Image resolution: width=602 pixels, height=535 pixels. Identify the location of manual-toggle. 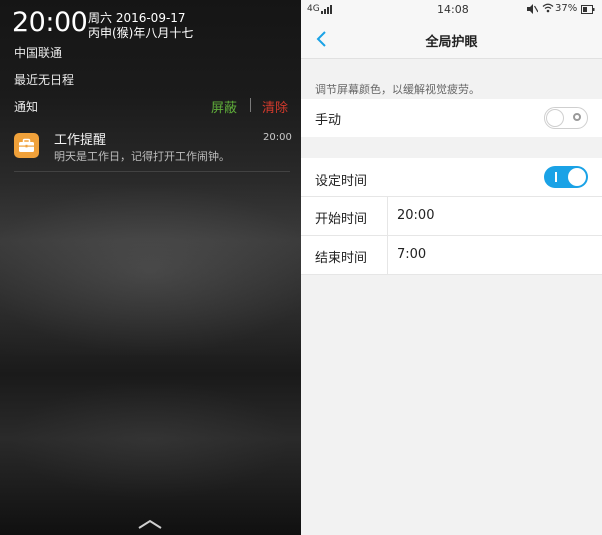
(566, 118).